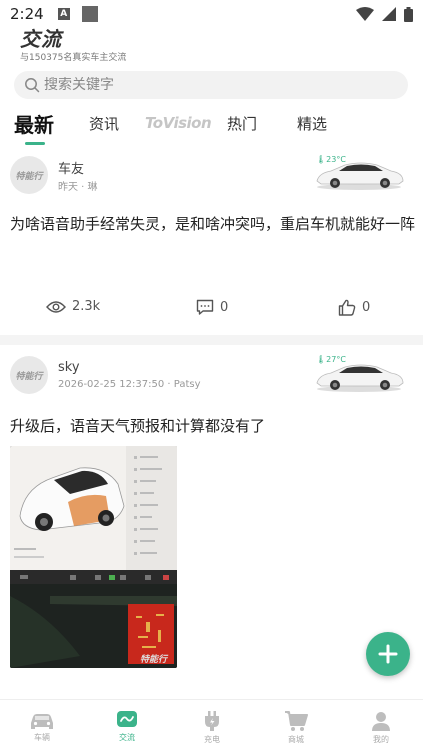 The width and height of the screenshot is (423, 753). What do you see at coordinates (34, 123) in the screenshot?
I see `tab-latest: 最新` at bounding box center [34, 123].